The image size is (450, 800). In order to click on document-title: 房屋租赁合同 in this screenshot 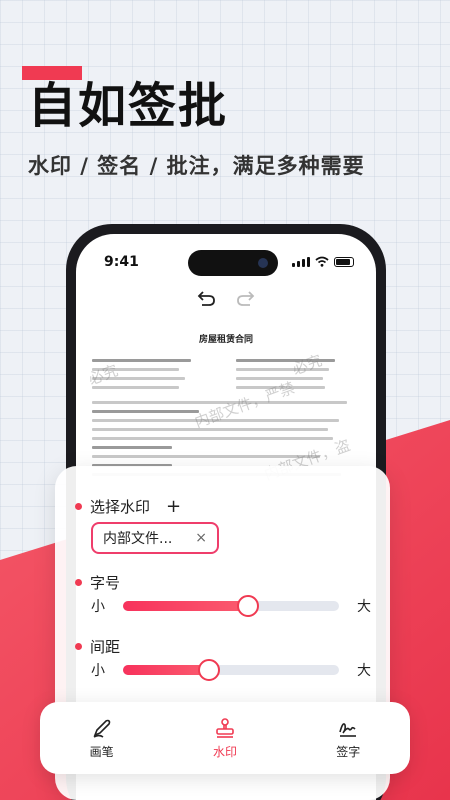, I will do `click(225, 340)`.